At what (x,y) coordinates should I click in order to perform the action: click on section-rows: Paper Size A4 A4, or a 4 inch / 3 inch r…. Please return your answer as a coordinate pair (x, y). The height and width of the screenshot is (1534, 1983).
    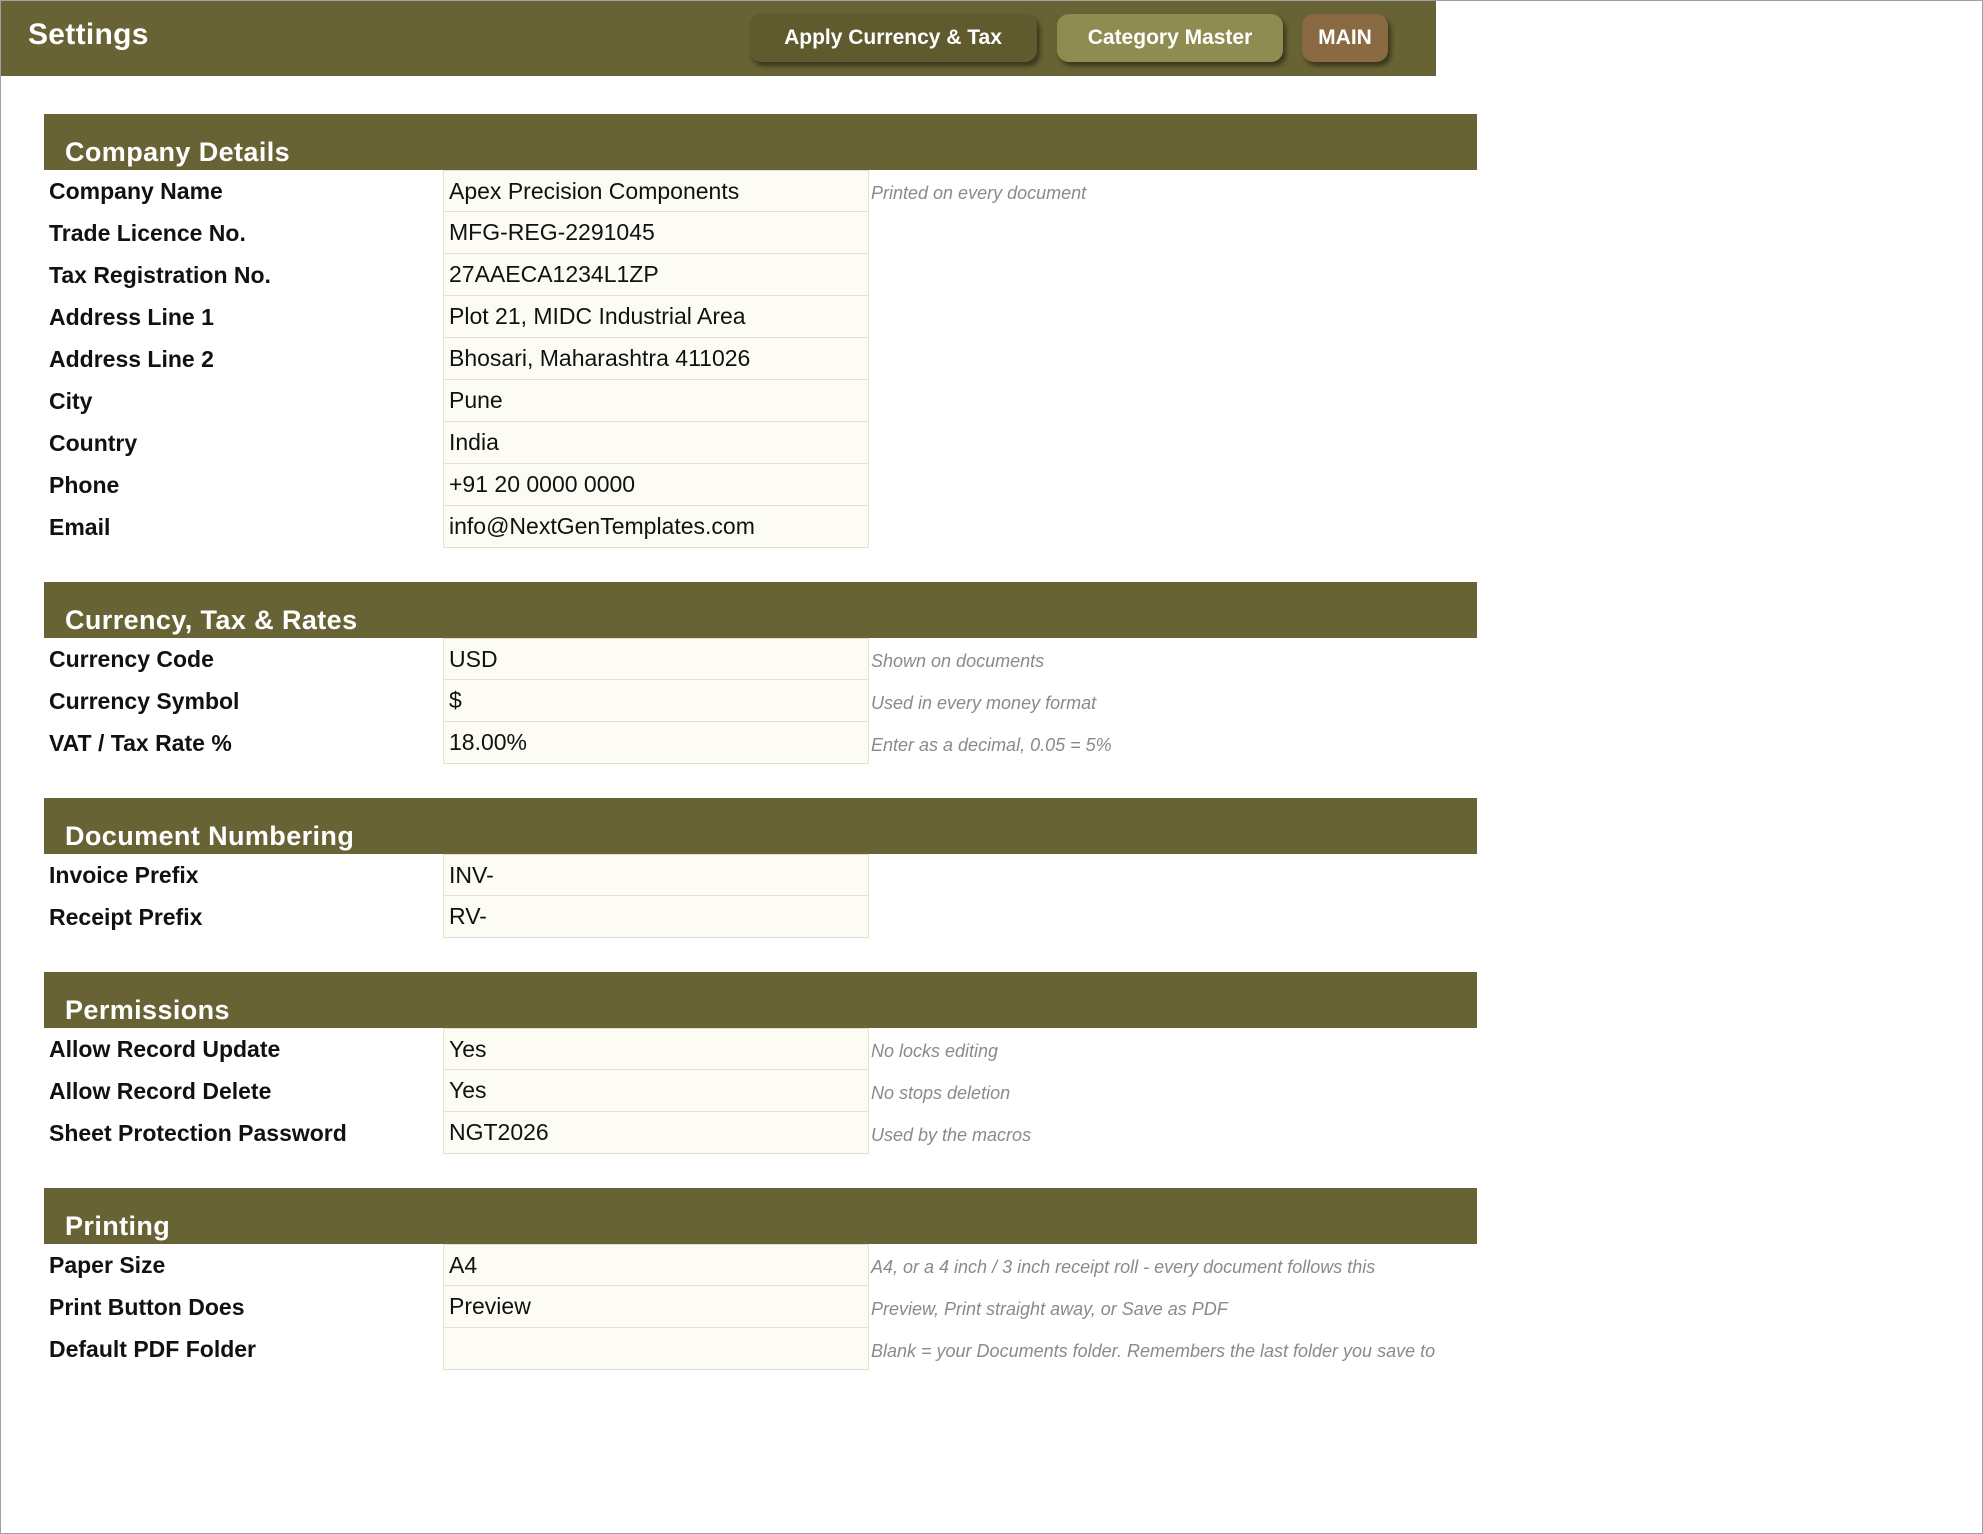
    Looking at the image, I should click on (760, 1307).